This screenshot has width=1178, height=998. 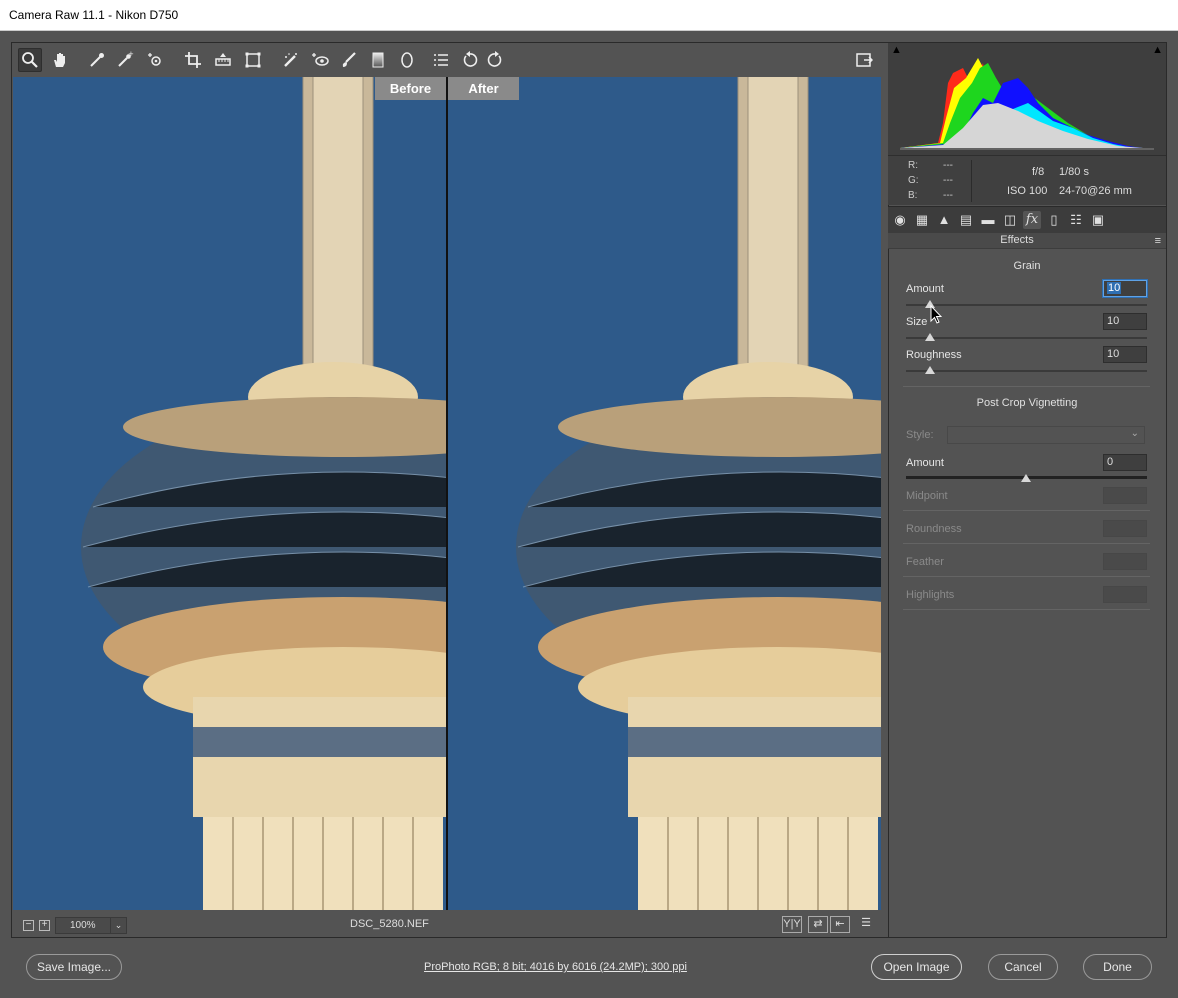 I want to click on effects-tab-icon: fx, so click(x=1032, y=220).